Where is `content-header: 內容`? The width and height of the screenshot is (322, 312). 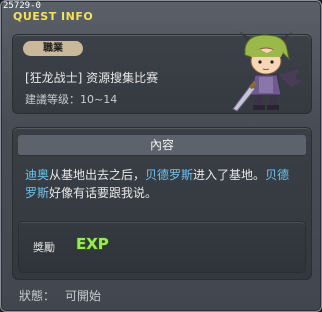 content-header: 內容 is located at coordinates (162, 145).